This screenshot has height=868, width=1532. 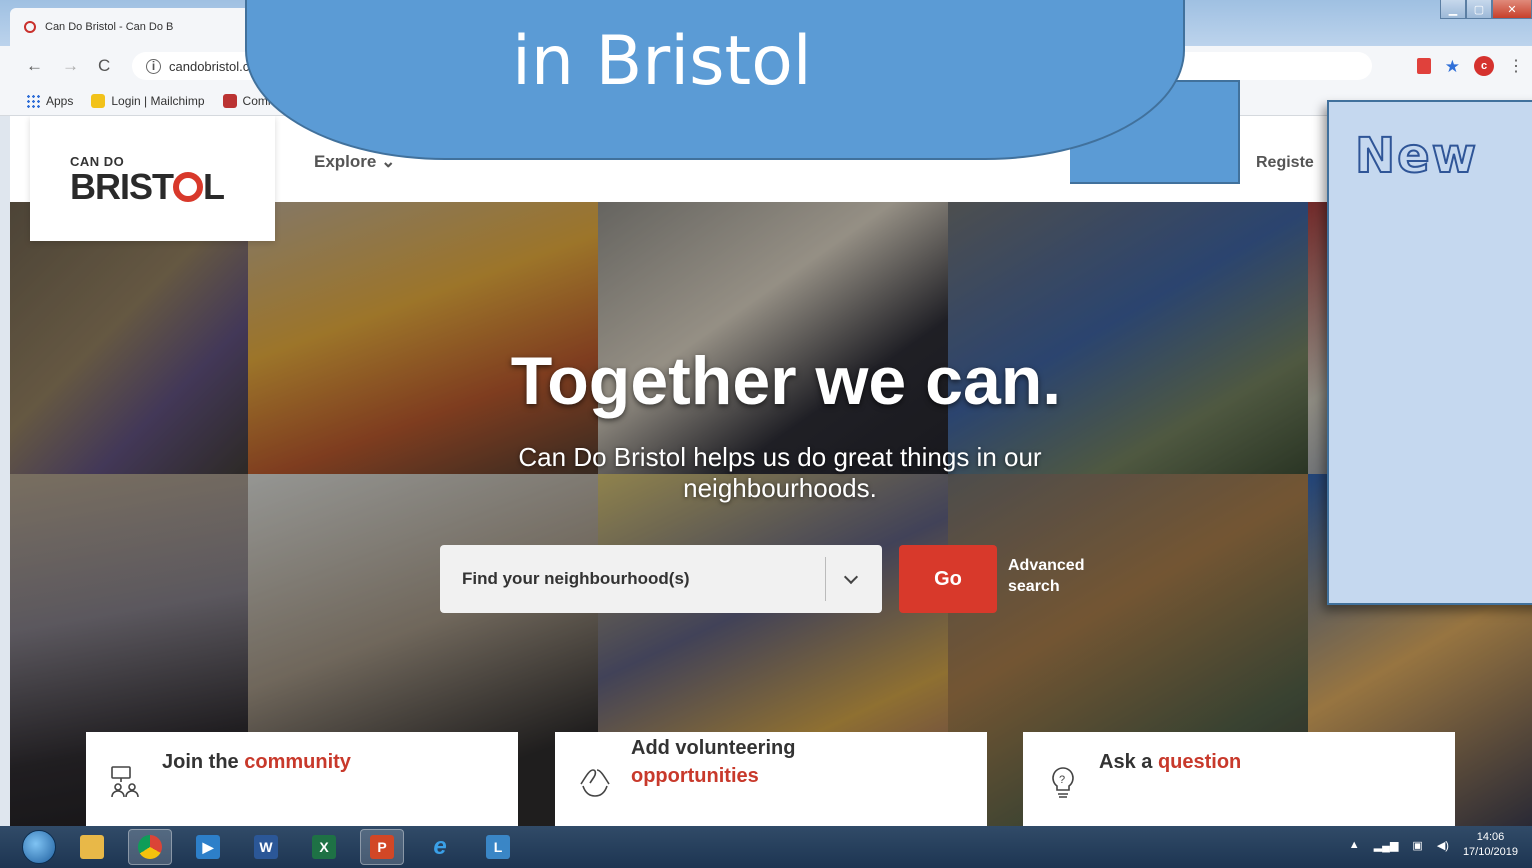 I want to click on taskbar-lync: L, so click(x=498, y=847).